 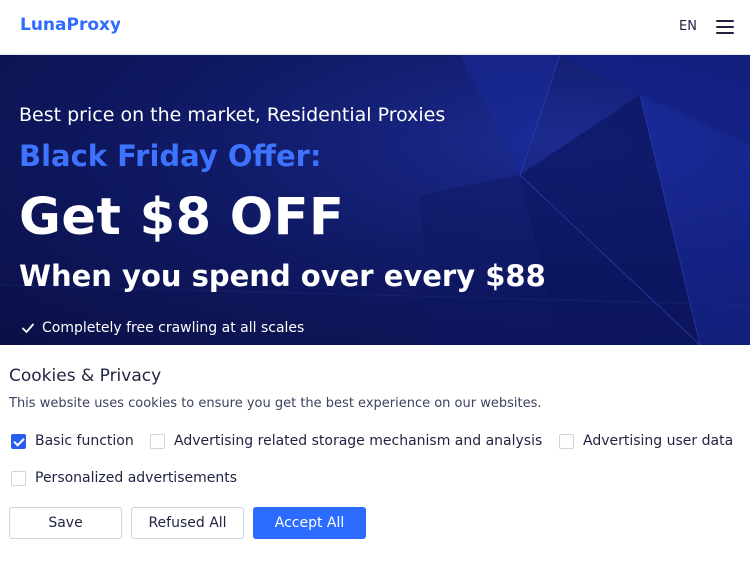 What do you see at coordinates (282, 276) in the screenshot?
I see `spend-condition: When you spend over every $88` at bounding box center [282, 276].